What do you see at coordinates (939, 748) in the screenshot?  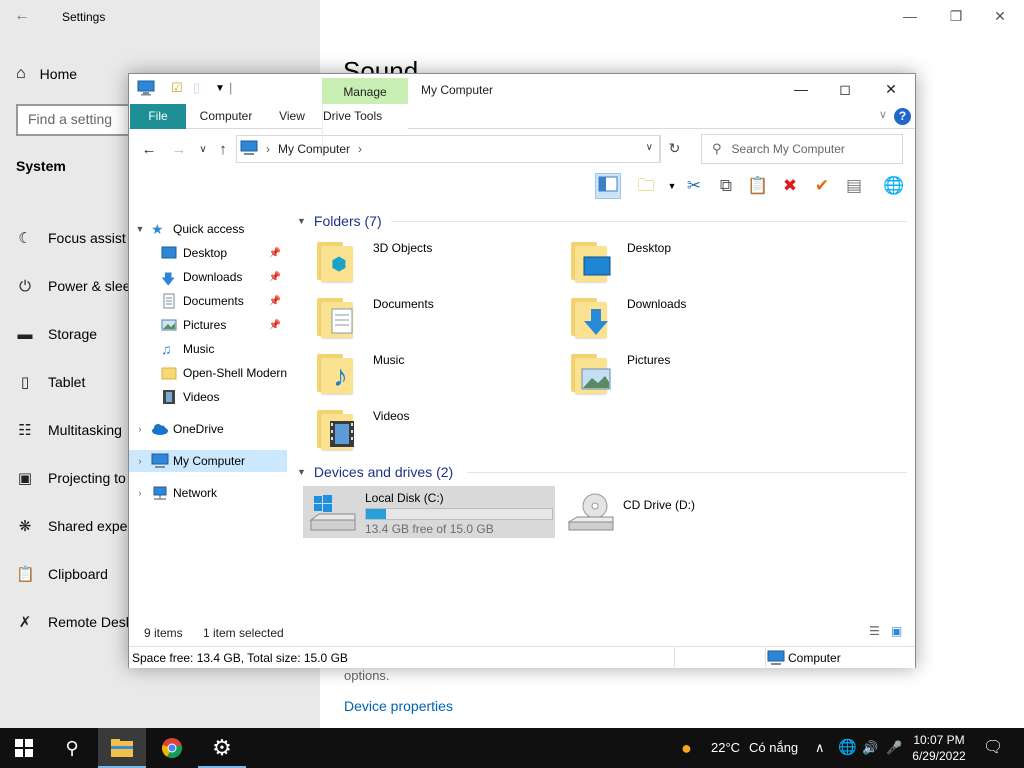 I see `clock: 10:07 PM 6/29/2022` at bounding box center [939, 748].